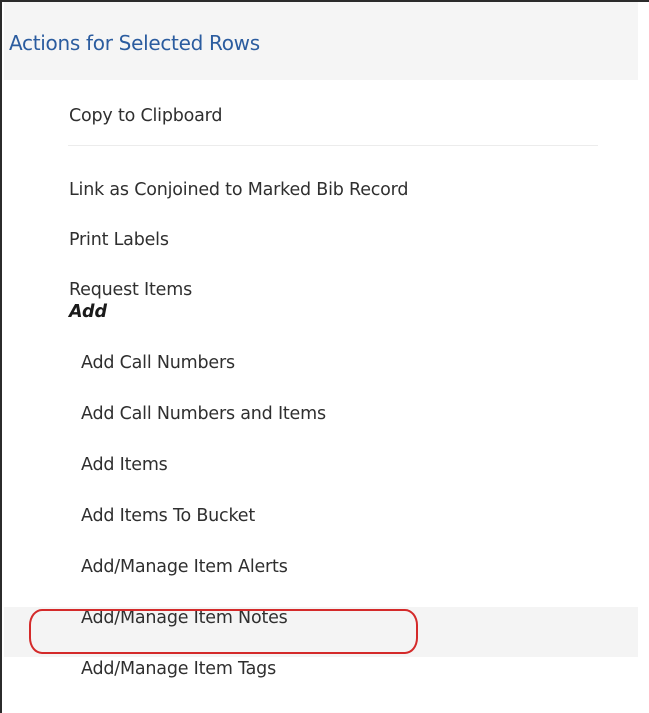 The image size is (649, 713). Describe the element at coordinates (321, 41) in the screenshot. I see `menu-header: Actions for Selected Rows` at that location.